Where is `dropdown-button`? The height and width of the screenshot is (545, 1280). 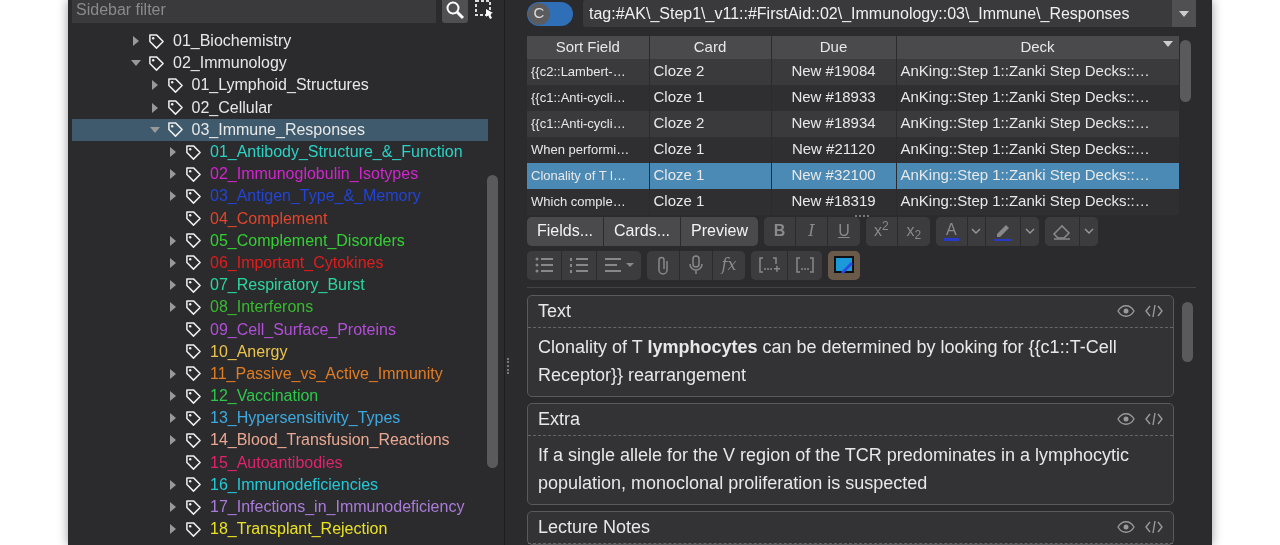 dropdown-button is located at coordinates (1184, 13).